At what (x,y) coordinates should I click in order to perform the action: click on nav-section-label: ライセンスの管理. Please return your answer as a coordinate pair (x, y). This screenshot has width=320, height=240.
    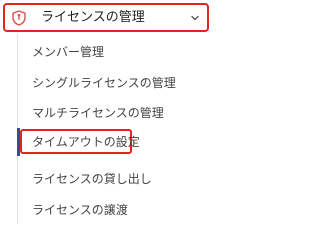
    Looking at the image, I should click on (93, 17).